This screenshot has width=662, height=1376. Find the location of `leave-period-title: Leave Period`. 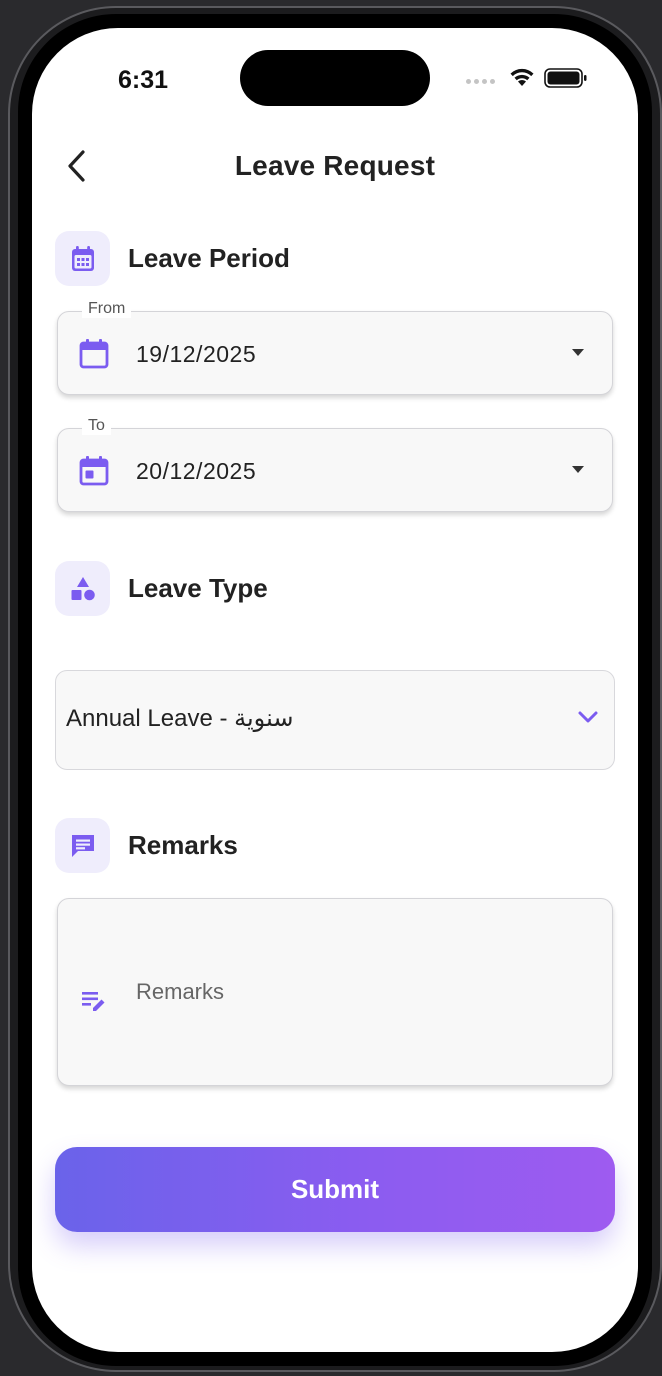

leave-period-title: Leave Period is located at coordinates (209, 258).